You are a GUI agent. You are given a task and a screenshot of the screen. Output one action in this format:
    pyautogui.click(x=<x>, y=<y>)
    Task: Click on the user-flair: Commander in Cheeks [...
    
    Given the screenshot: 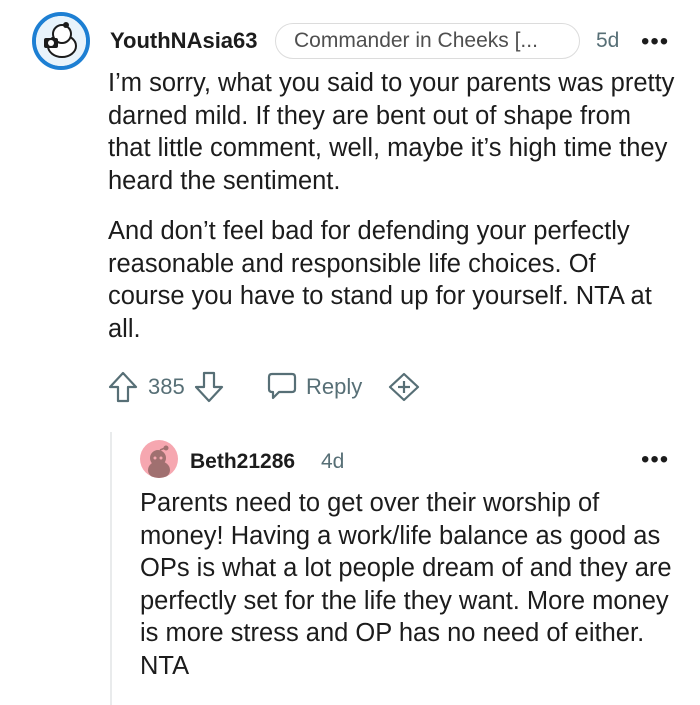 What is the action you would take?
    pyautogui.click(x=427, y=41)
    